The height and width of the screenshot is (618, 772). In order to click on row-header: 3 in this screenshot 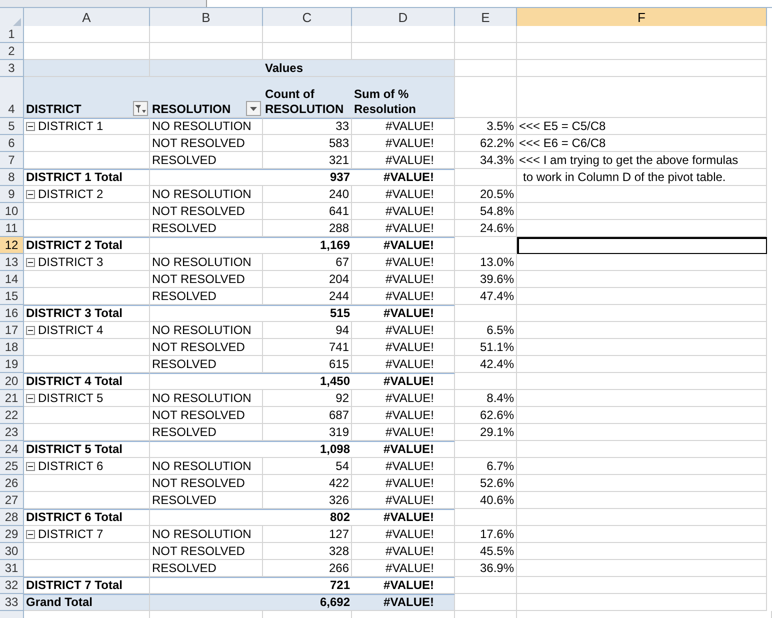, I will do `click(12, 68)`.